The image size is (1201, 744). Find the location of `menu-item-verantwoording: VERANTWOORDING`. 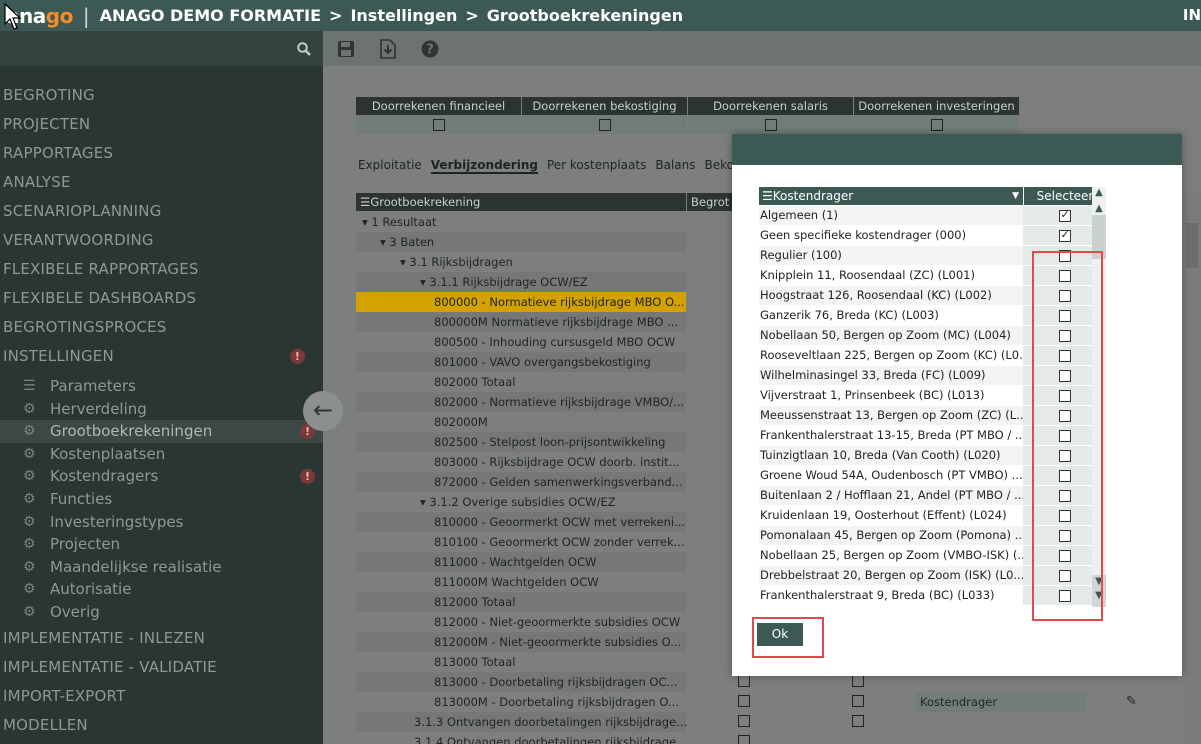

menu-item-verantwoording: VERANTWOORDING is located at coordinates (161, 240).